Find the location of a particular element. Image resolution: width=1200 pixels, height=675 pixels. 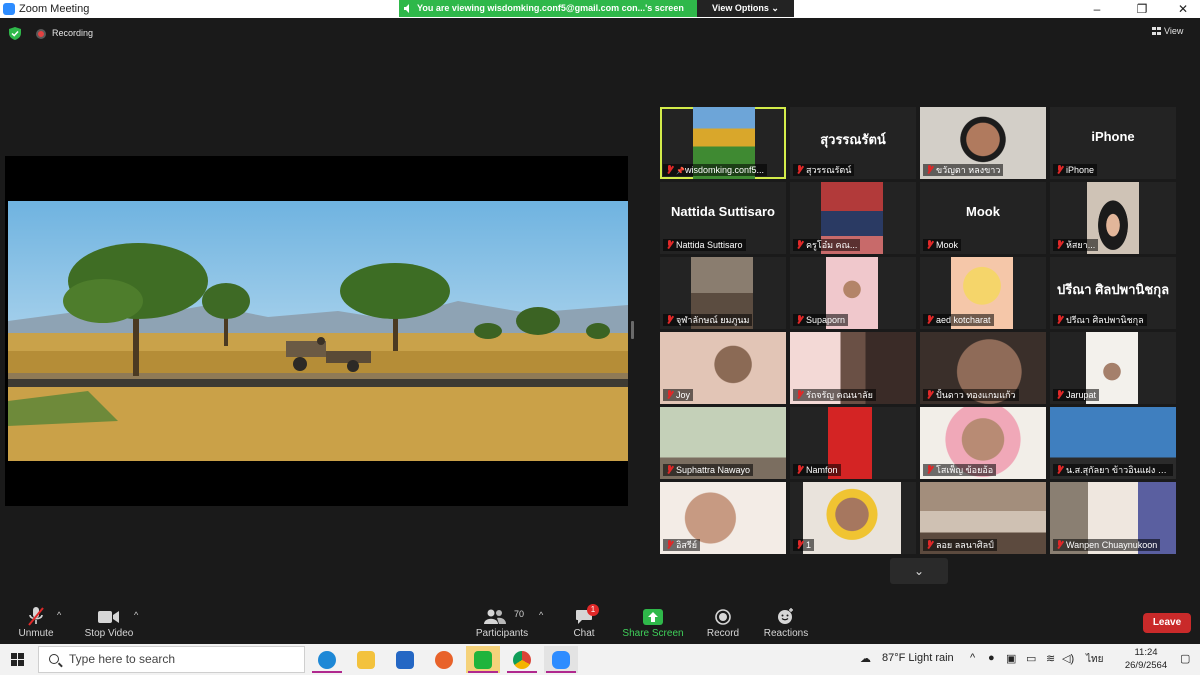

participant-tile: Mook Mook is located at coordinates (983, 218).